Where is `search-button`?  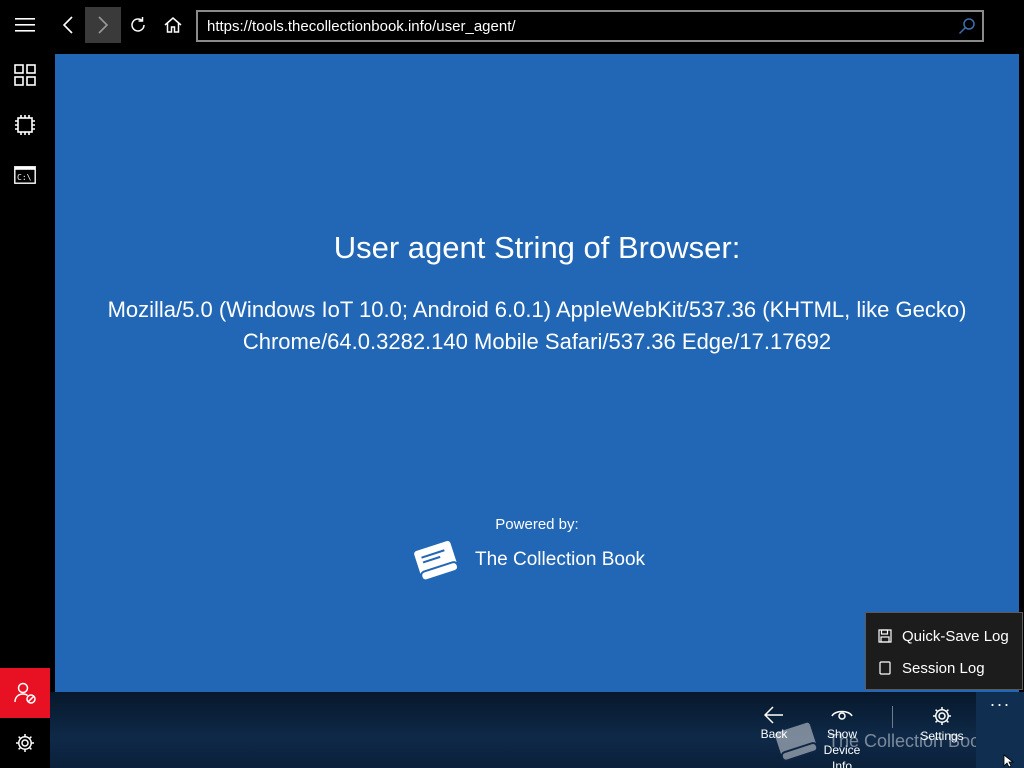
search-button is located at coordinates (967, 28).